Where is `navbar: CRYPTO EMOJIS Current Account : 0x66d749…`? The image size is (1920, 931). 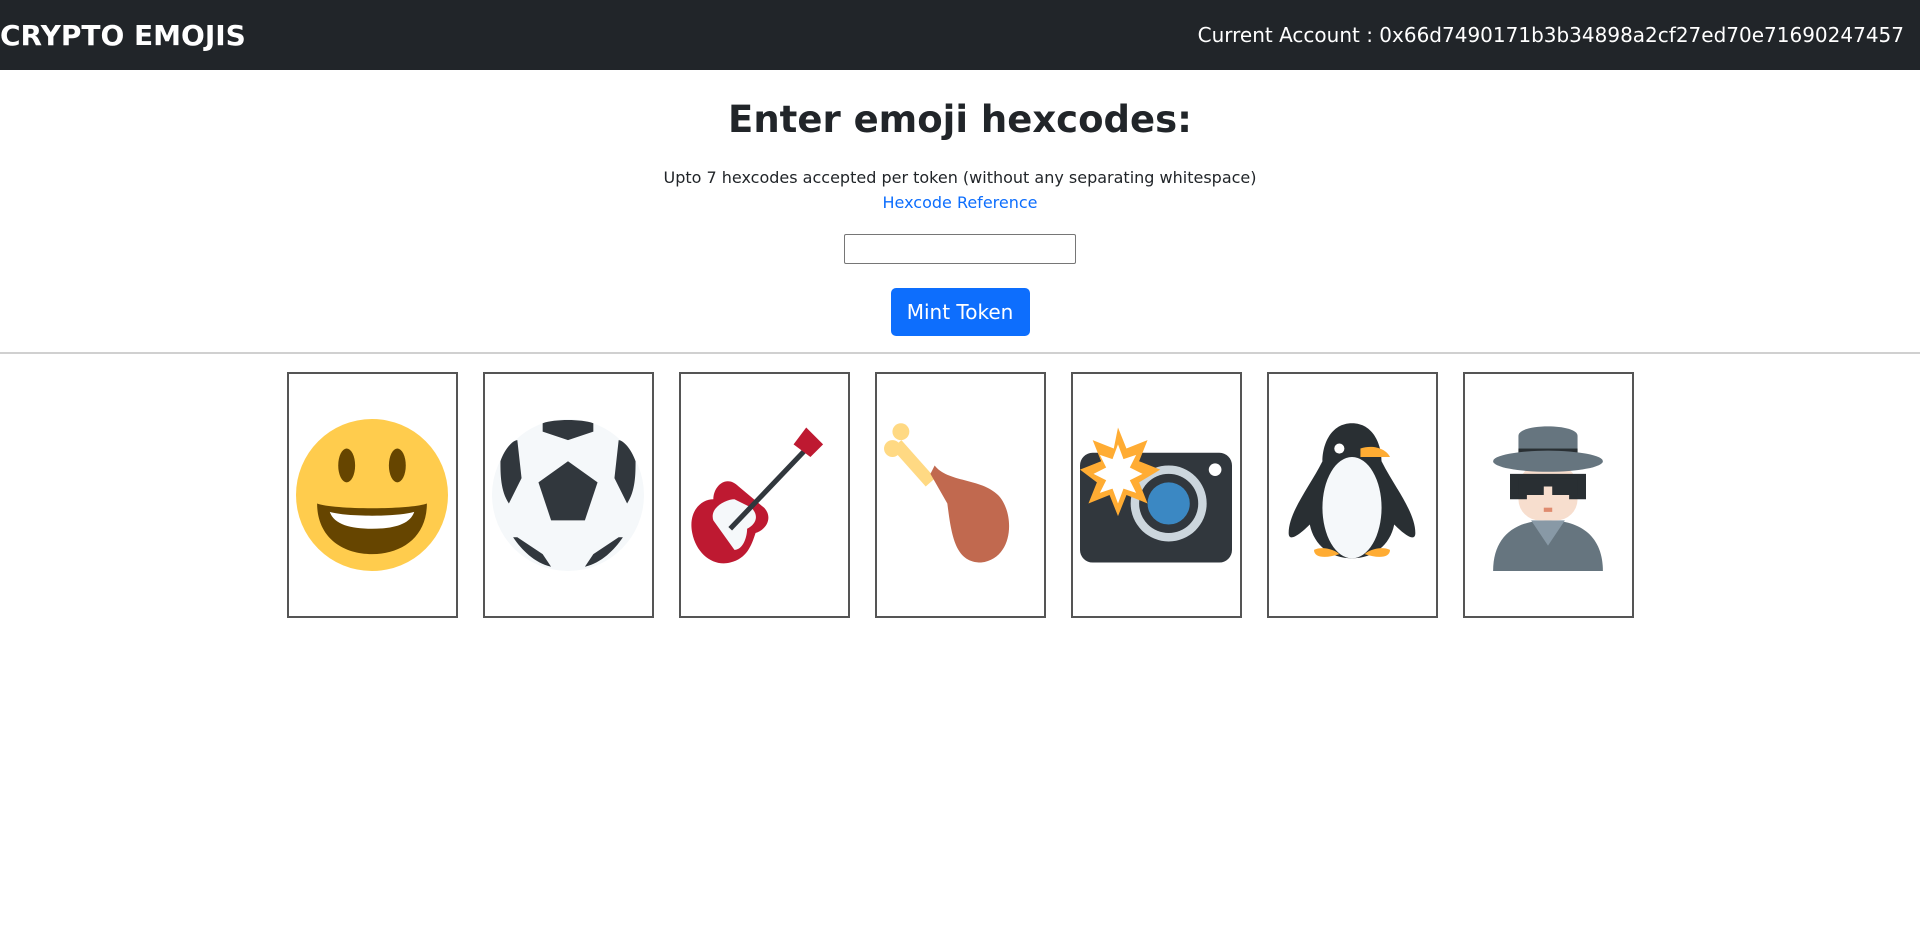
navbar: CRYPTO EMOJIS Current Account : 0x66d749… is located at coordinates (960, 35).